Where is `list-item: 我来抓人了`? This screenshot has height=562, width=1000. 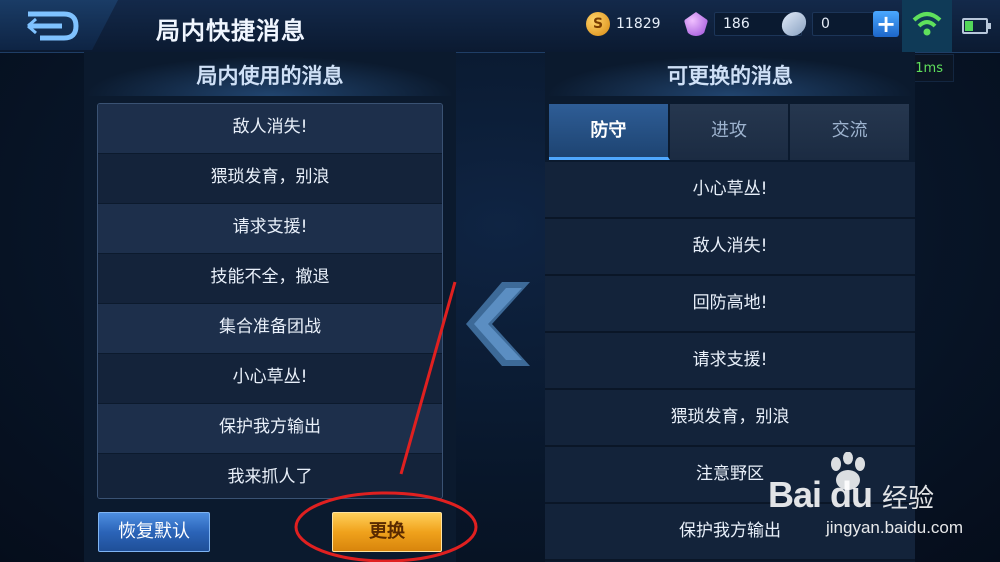
list-item: 我来抓人了 is located at coordinates (270, 476).